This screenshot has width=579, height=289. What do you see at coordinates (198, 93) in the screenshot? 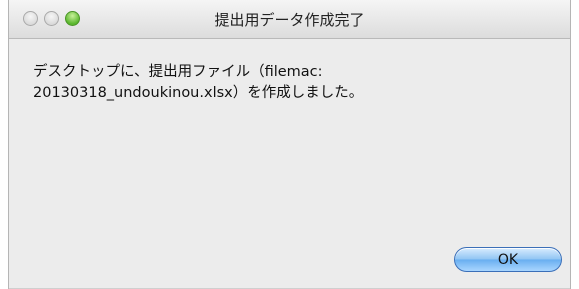
I see `message-line-2: 20130318_undoukinou.xlsx）を作成しました。` at bounding box center [198, 93].